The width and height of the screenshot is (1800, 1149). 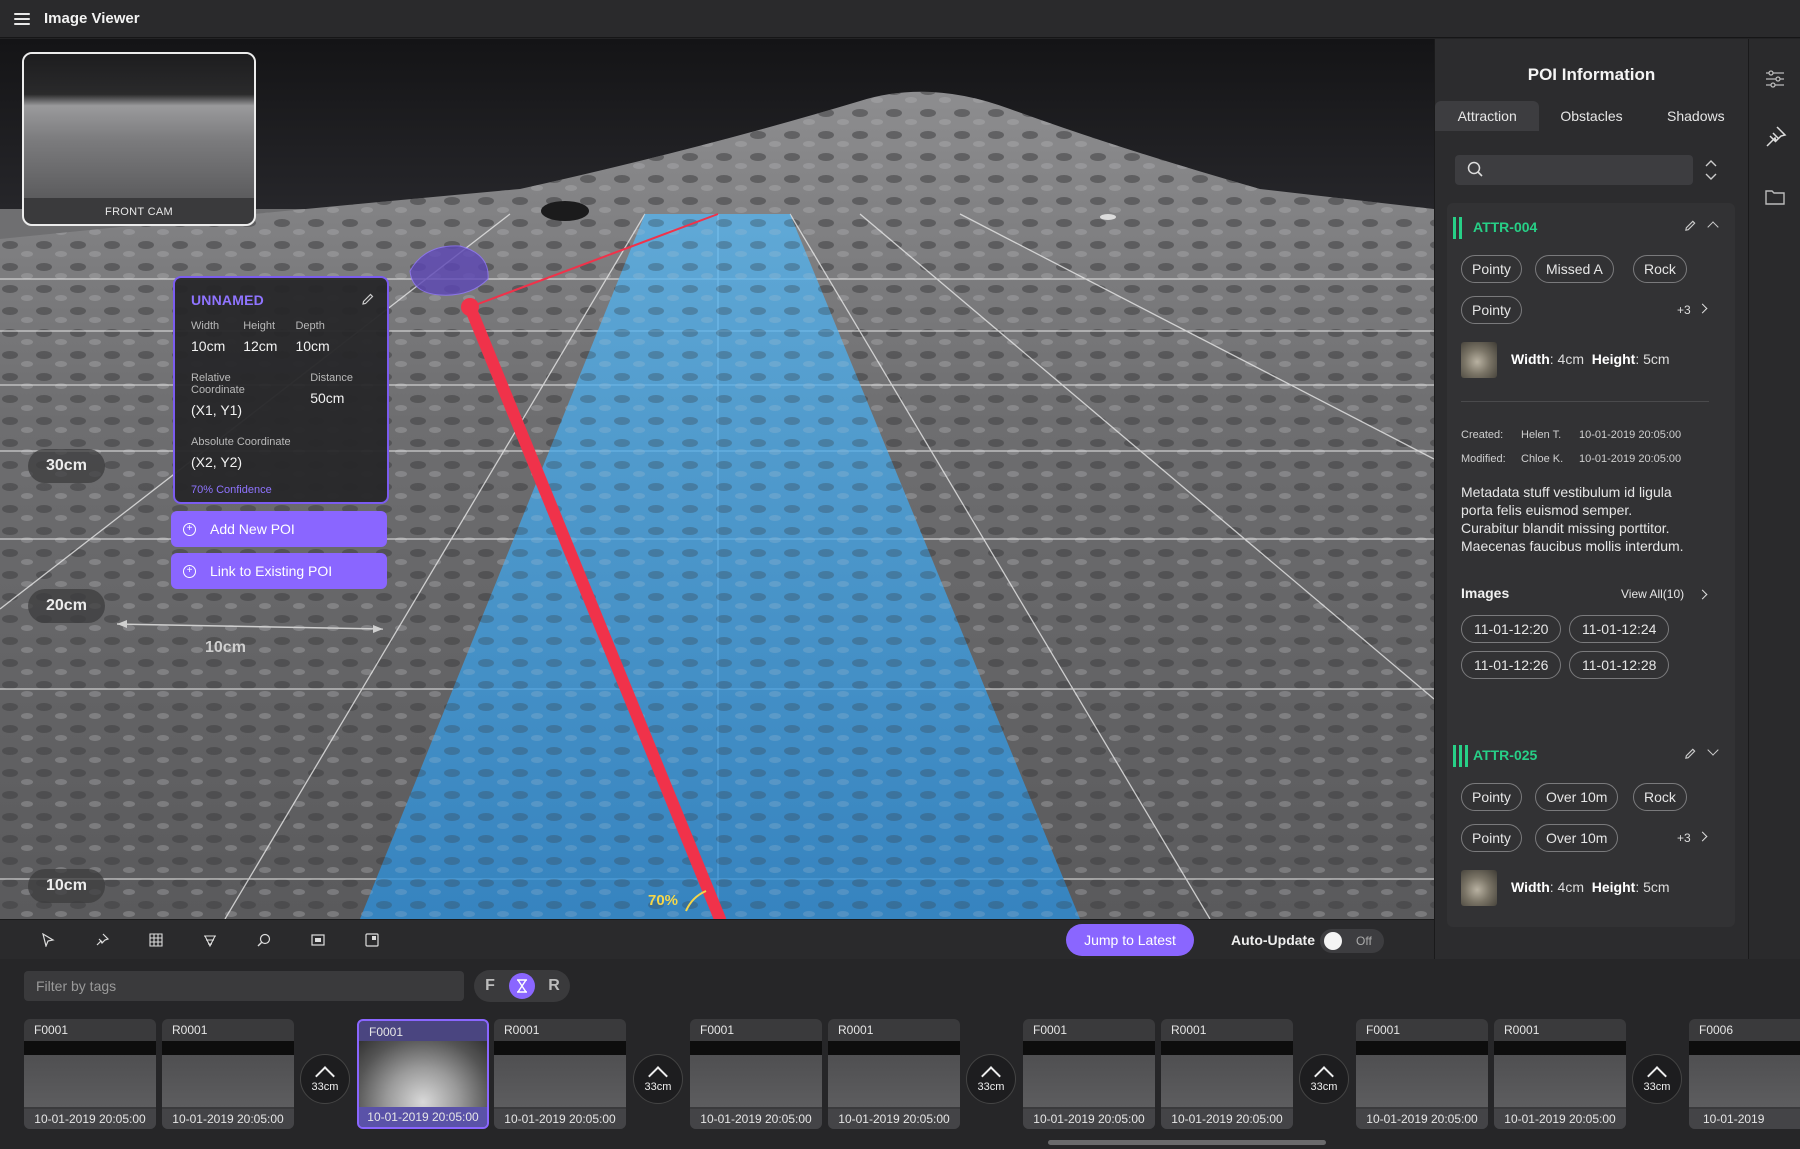 What do you see at coordinates (1590, 887) in the screenshot?
I see `poi-dimensions: Width: 4cm Height: 5cm` at bounding box center [1590, 887].